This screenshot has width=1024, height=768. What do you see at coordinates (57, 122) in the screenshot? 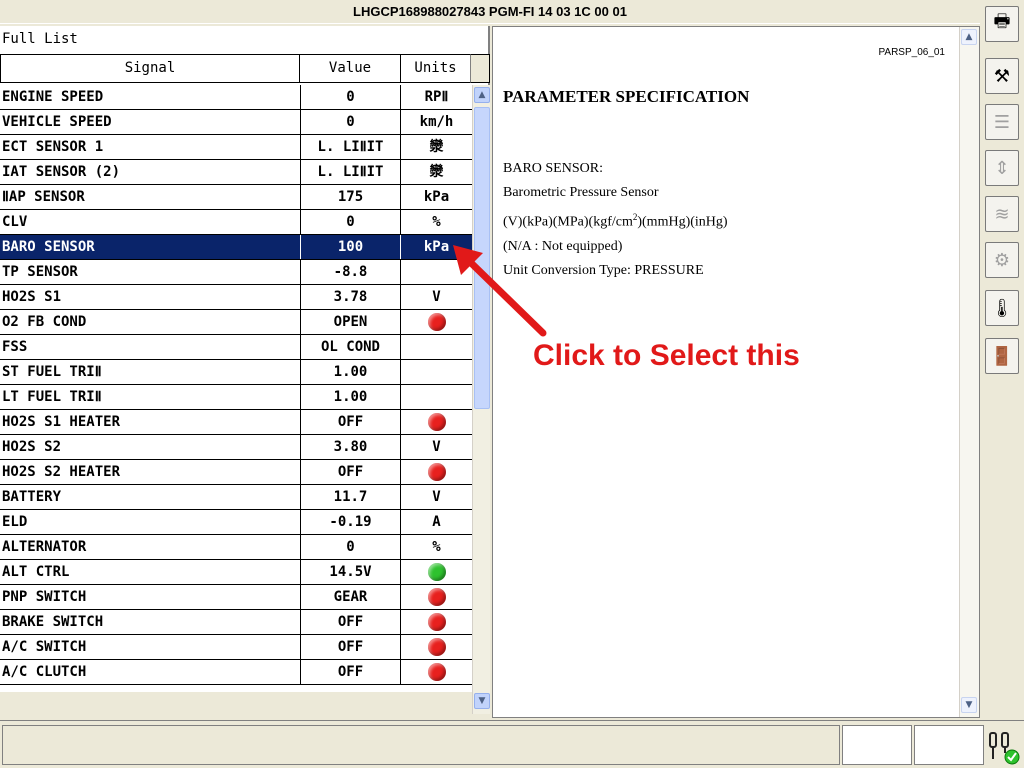
I see `signal-name: VEHICLE SPEED` at bounding box center [57, 122].